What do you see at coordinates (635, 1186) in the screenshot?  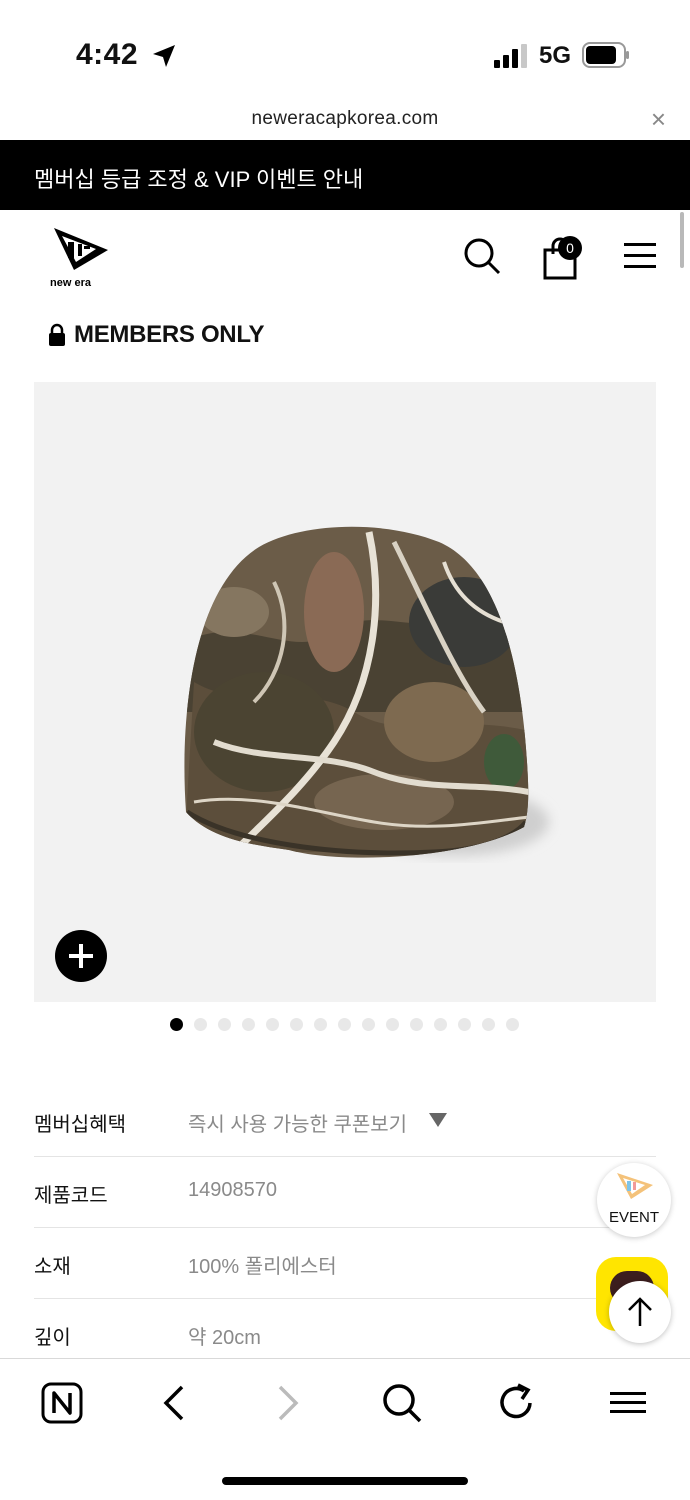 I see `new-era-flag-icon` at bounding box center [635, 1186].